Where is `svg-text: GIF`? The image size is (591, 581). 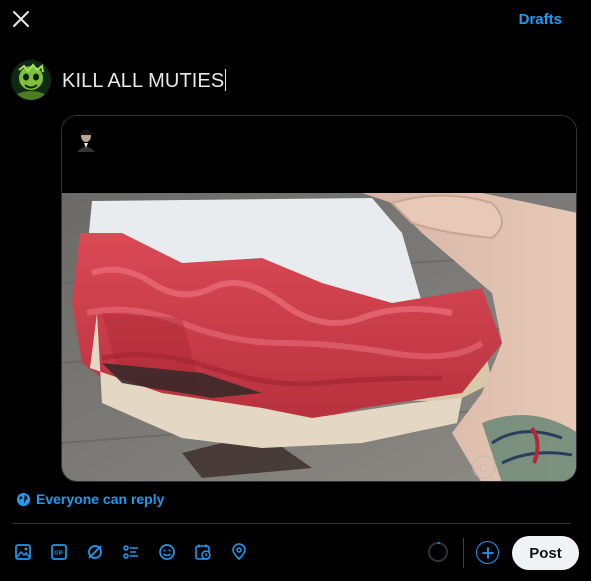 svg-text: GIF is located at coordinates (59, 554).